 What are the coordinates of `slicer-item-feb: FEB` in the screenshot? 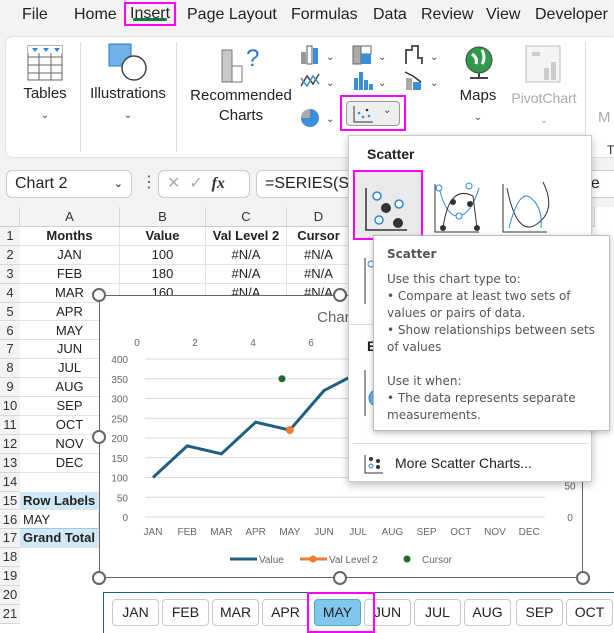 It's located at (185, 612).